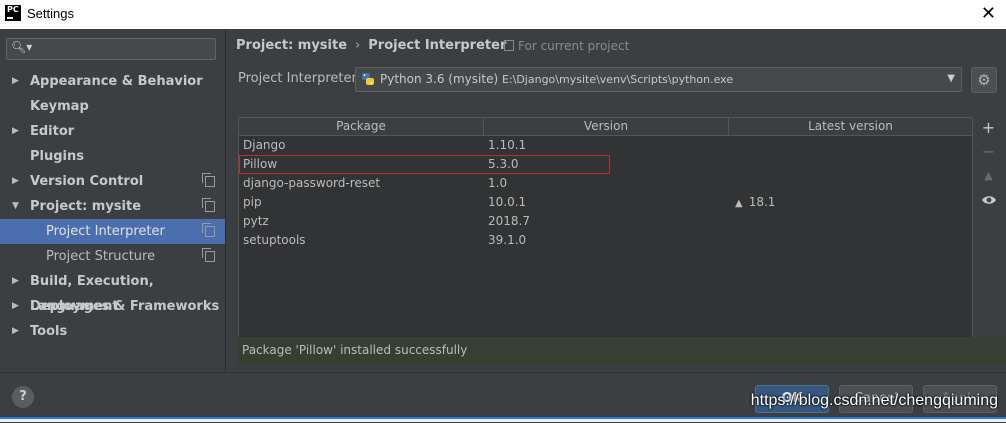  I want to click on breadcrumb: Project: mysite › Project Interpreter, so click(371, 45).